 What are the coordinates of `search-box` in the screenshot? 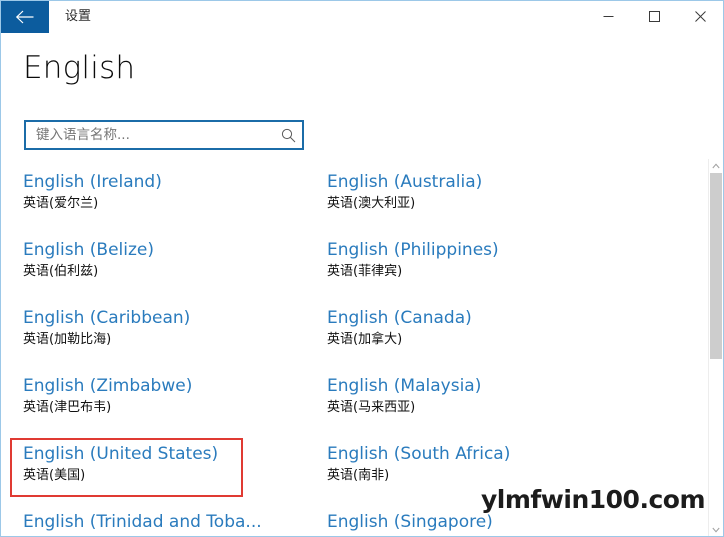 It's located at (164, 135).